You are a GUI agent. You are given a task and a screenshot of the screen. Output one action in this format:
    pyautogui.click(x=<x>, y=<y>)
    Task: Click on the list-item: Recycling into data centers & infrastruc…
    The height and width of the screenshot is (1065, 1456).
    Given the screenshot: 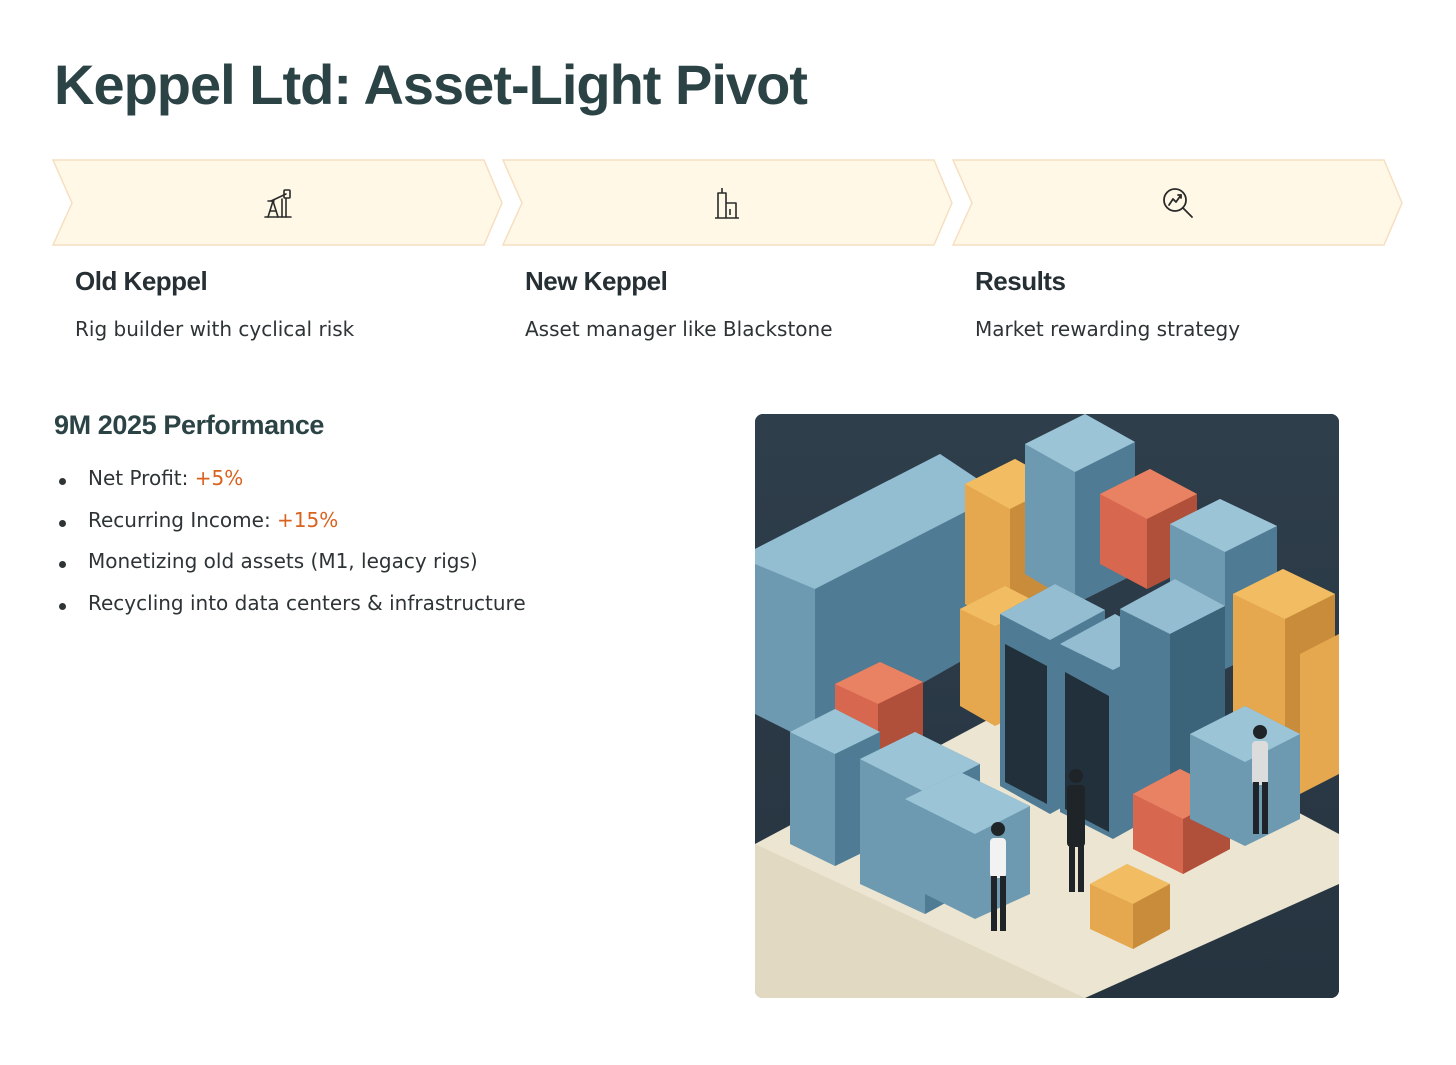 What is the action you would take?
    pyautogui.click(x=291, y=612)
    